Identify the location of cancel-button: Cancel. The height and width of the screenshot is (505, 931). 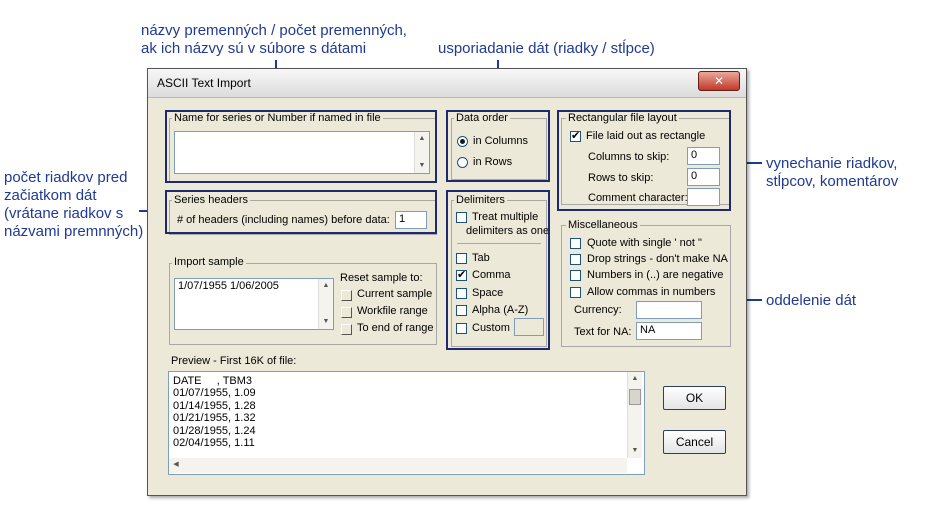
(694, 442).